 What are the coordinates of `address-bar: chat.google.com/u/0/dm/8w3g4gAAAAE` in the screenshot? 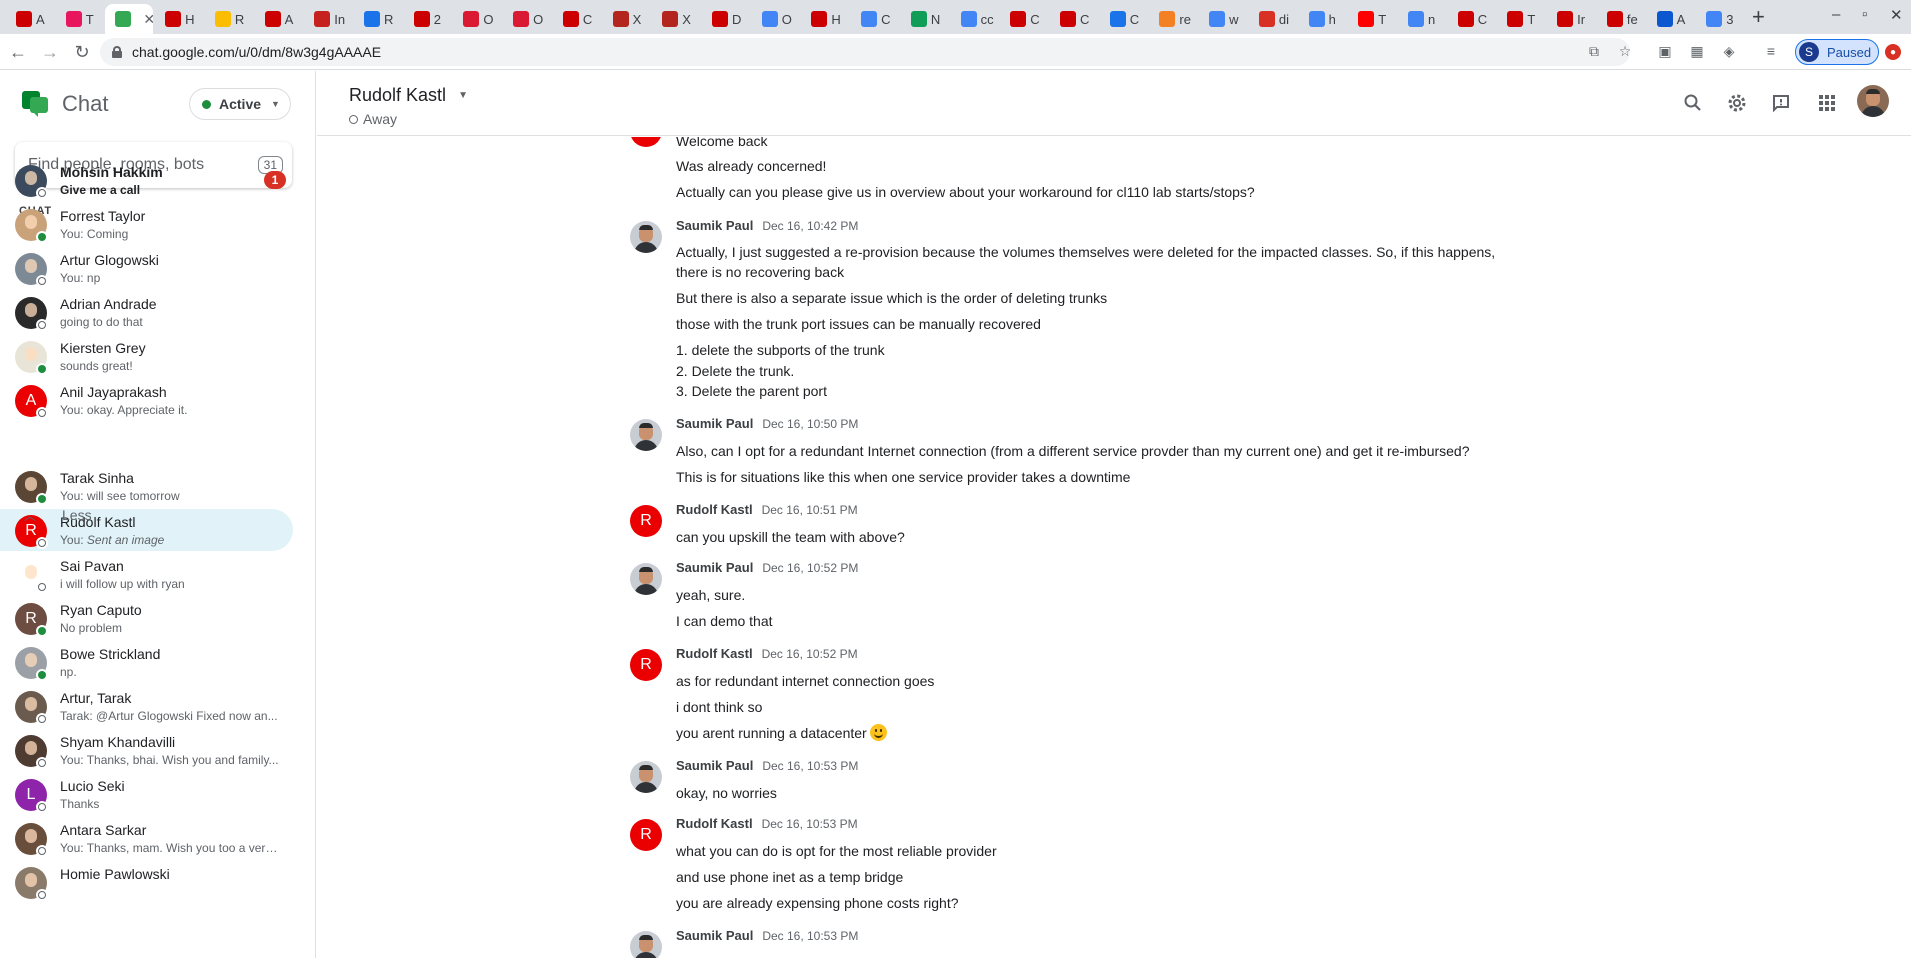 It's located at (865, 52).